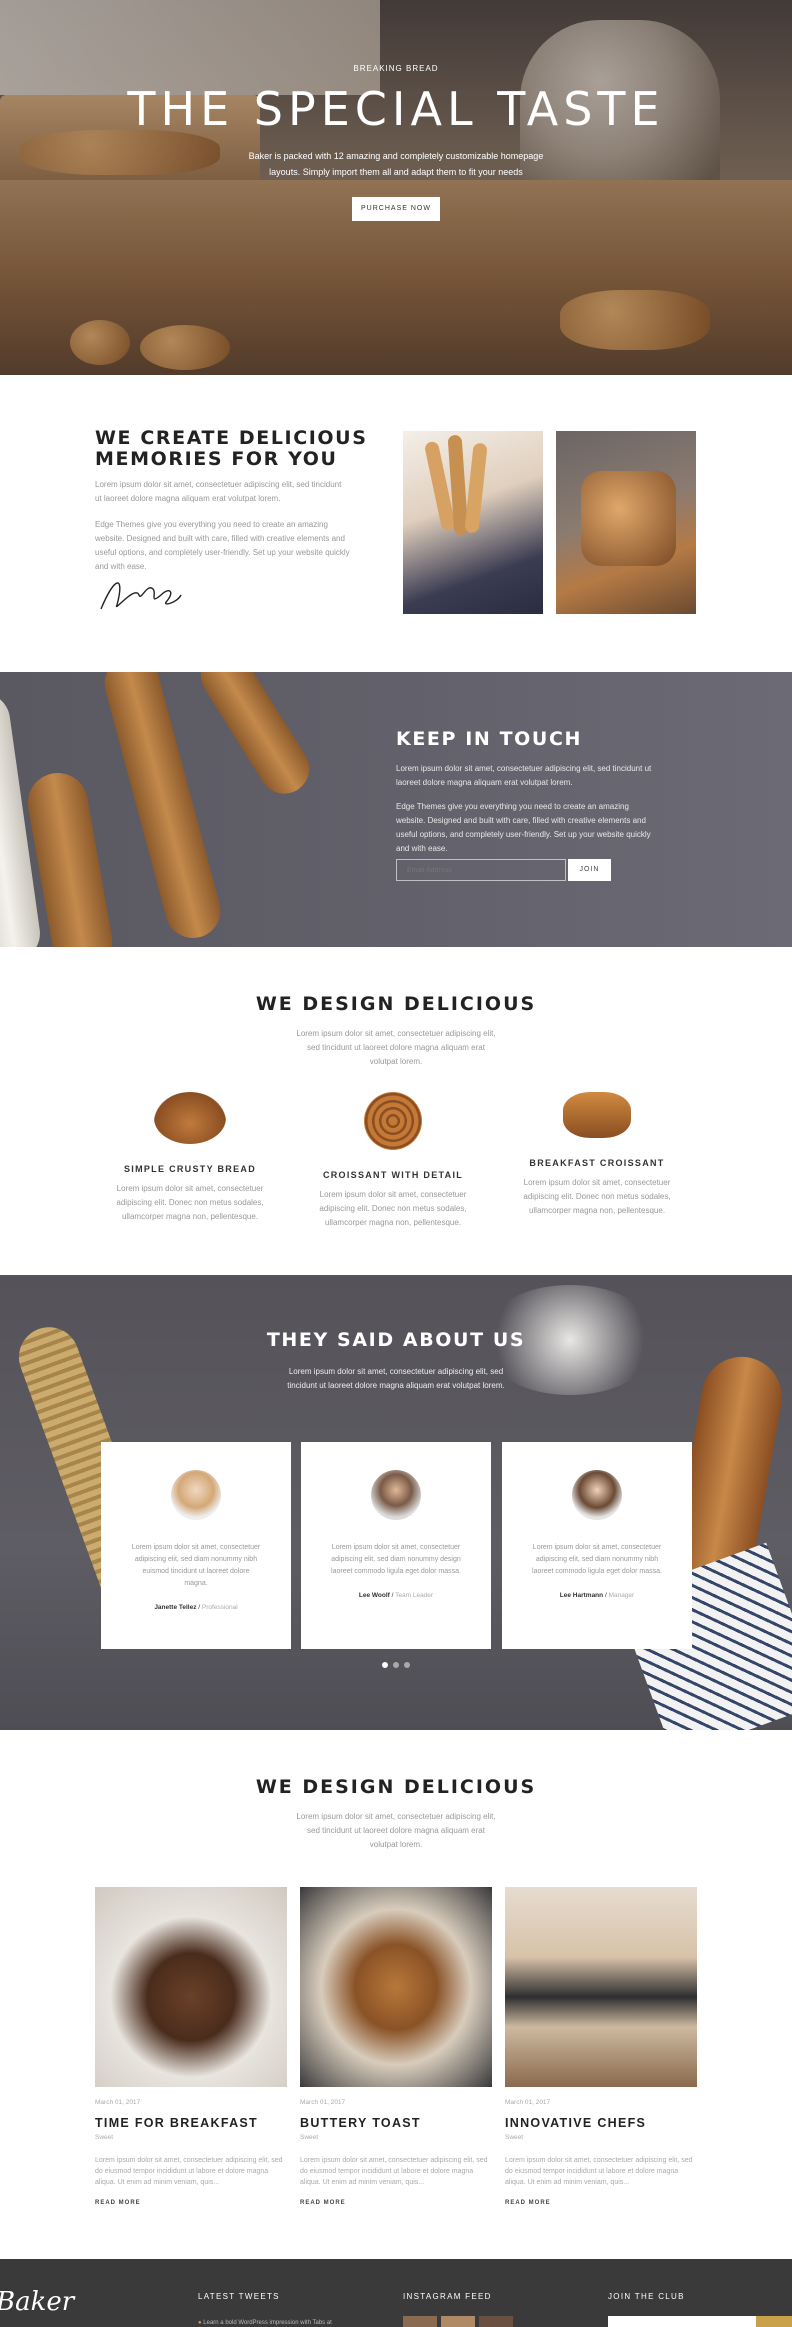  What do you see at coordinates (396, 1340) in the screenshot?
I see `testimonials-title: THEY SAID ABOUT US` at bounding box center [396, 1340].